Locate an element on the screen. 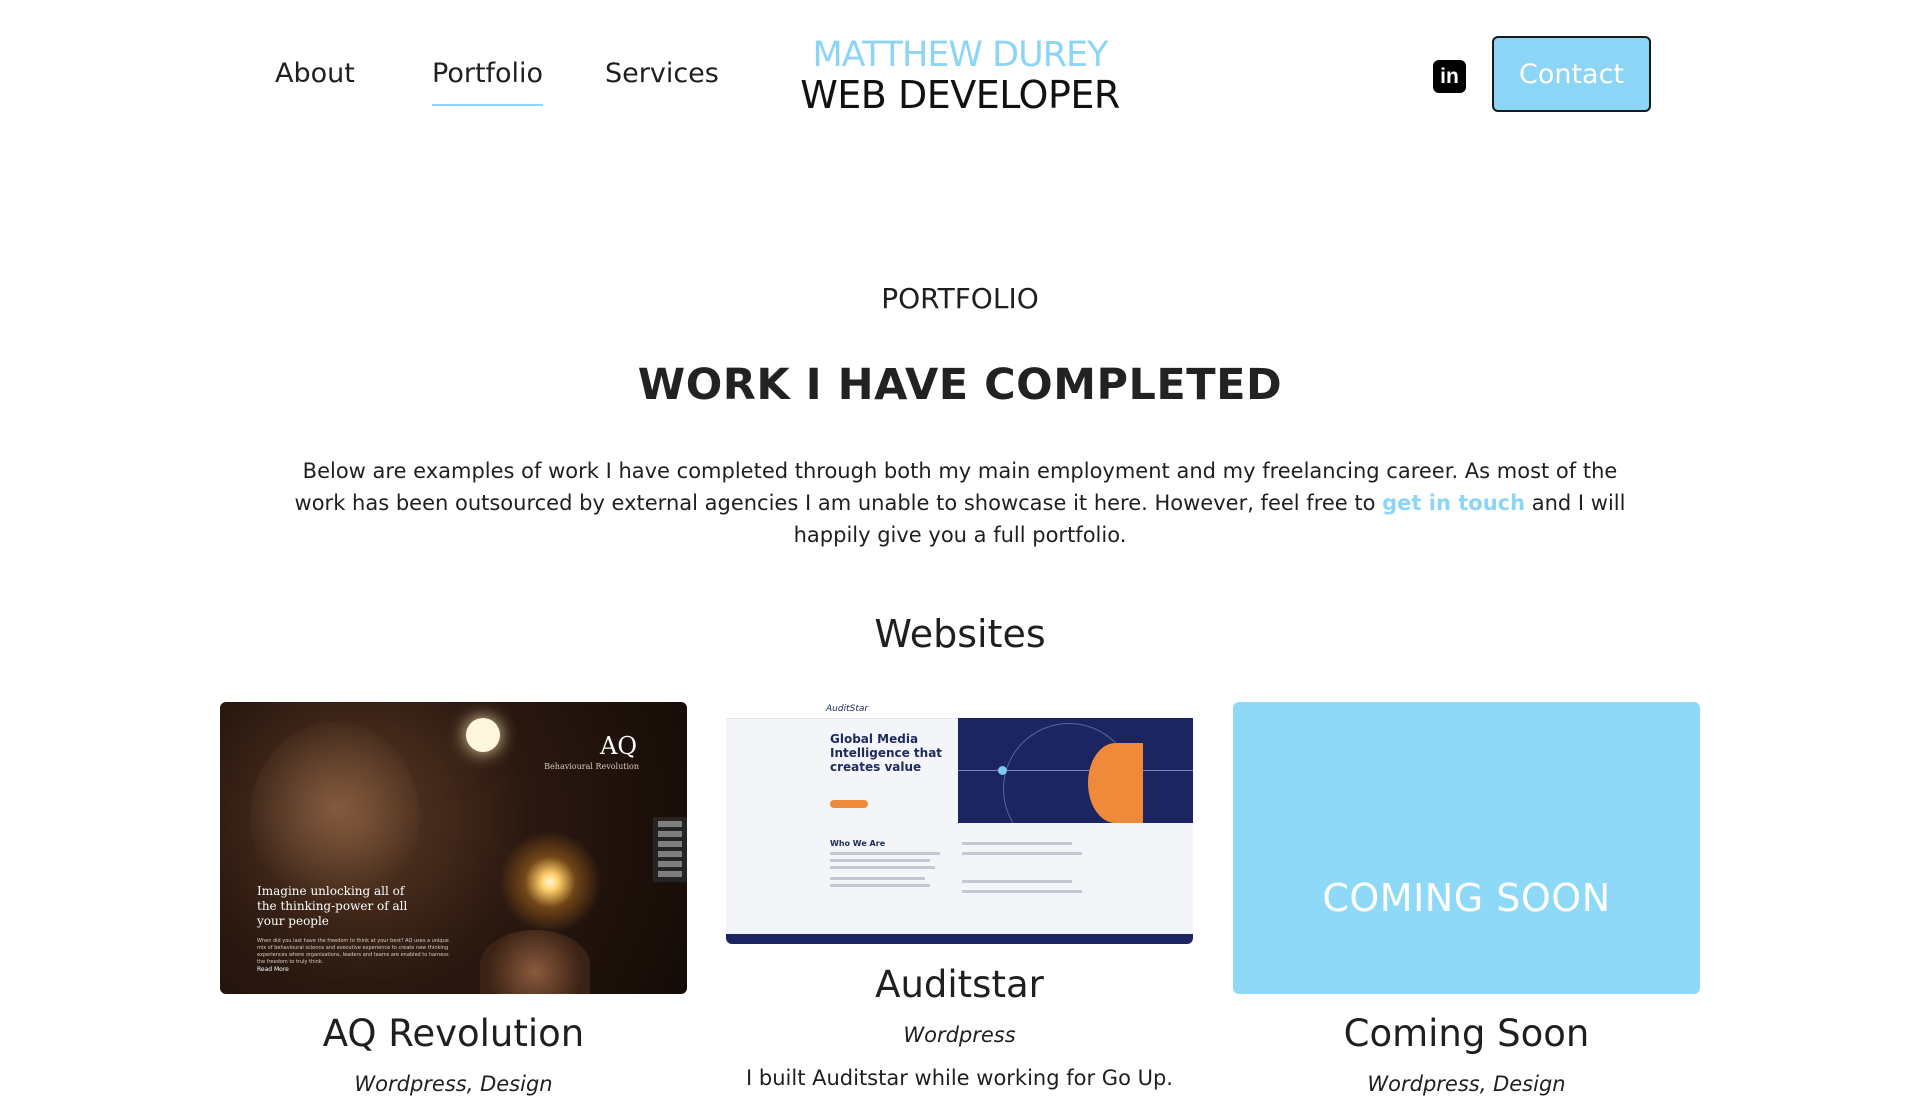 The height and width of the screenshot is (1096, 1920). aq-side-menu is located at coordinates (670, 849).